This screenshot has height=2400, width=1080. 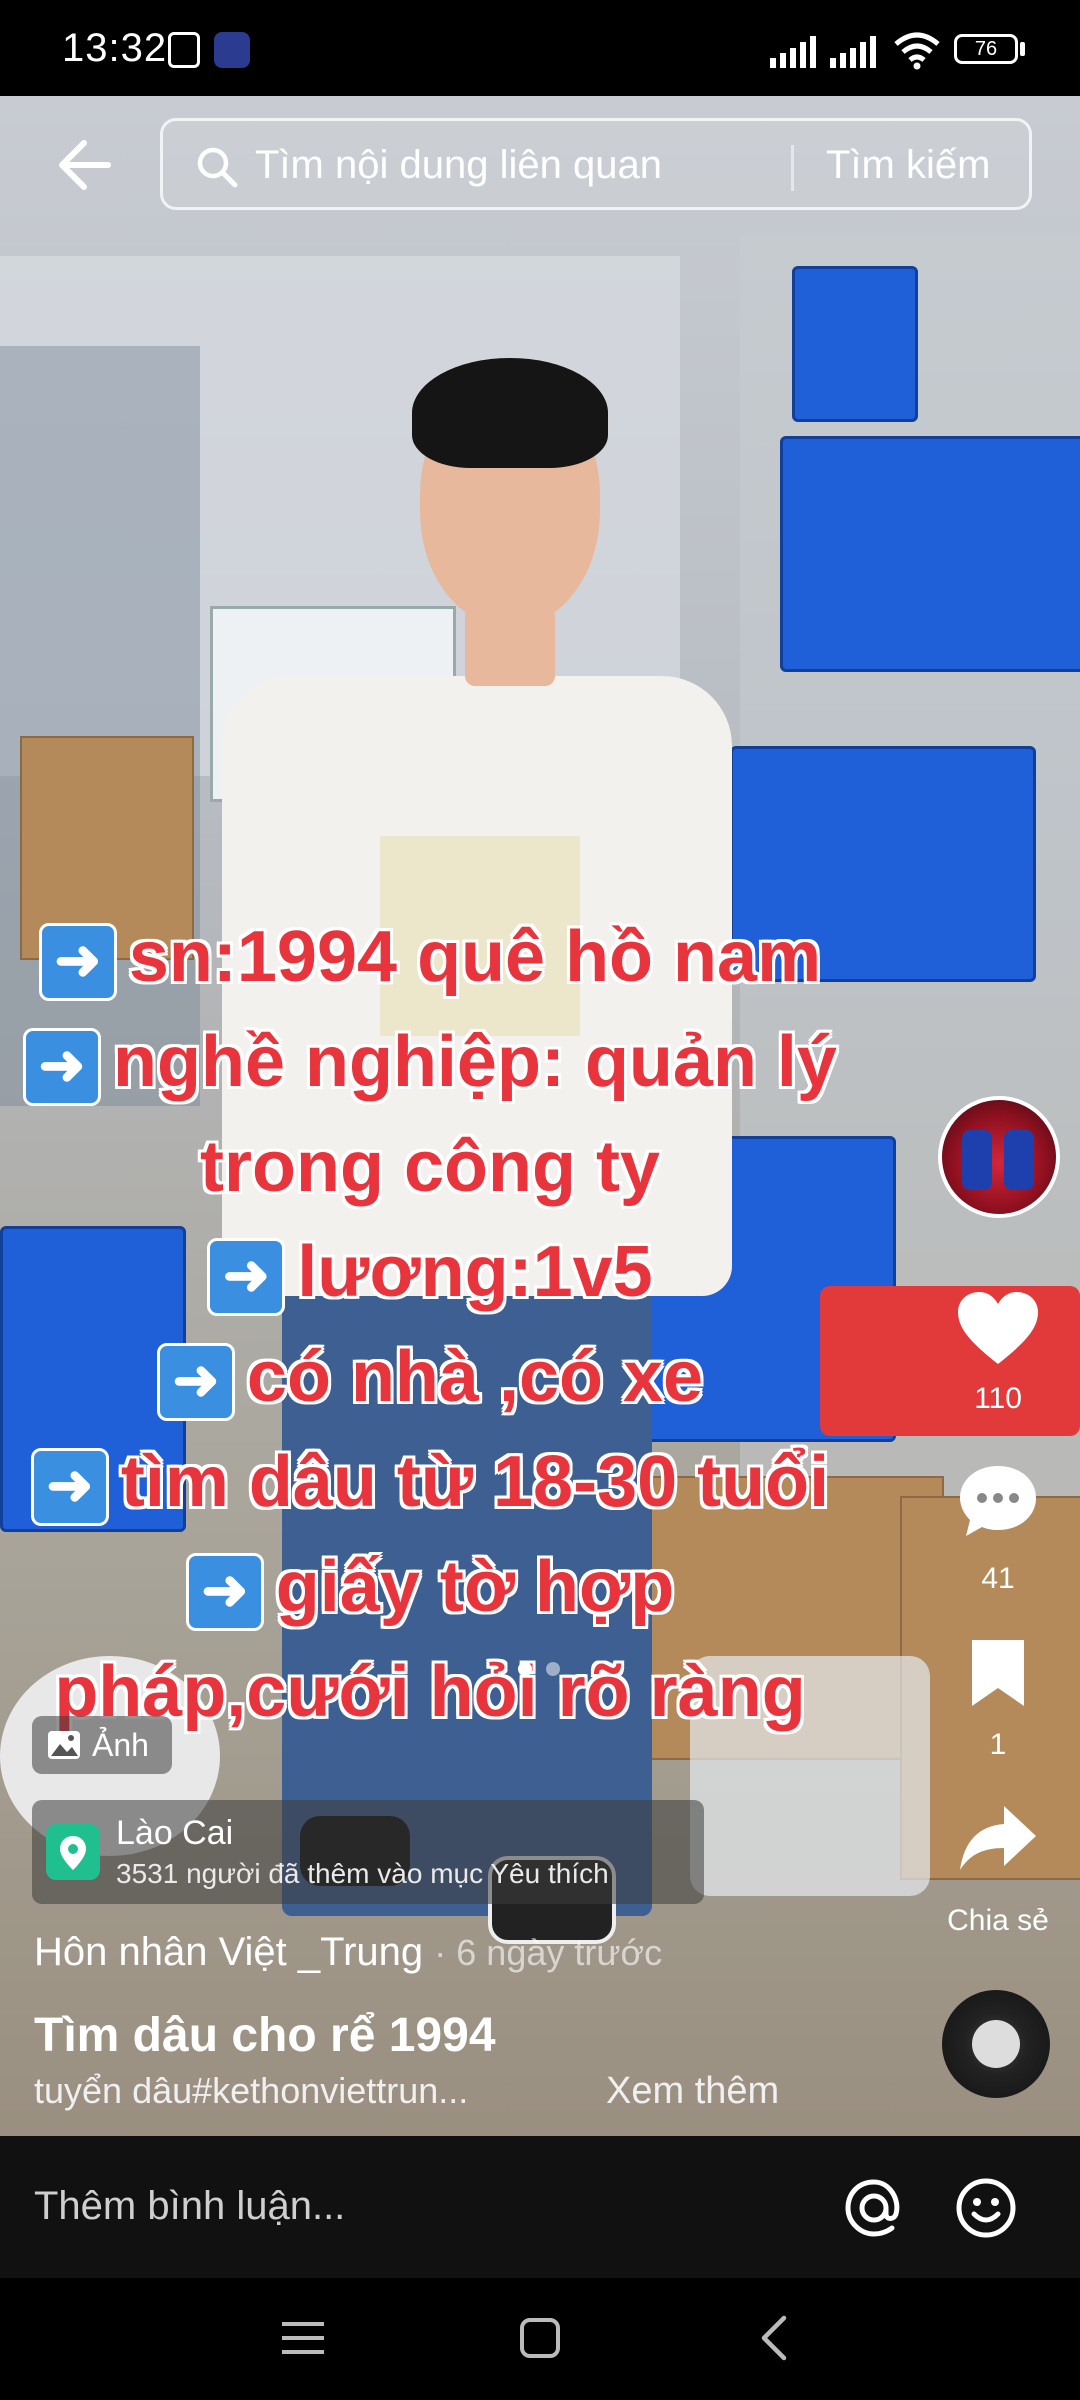 What do you see at coordinates (998, 1838) in the screenshot?
I see `share-arrow-icon` at bounding box center [998, 1838].